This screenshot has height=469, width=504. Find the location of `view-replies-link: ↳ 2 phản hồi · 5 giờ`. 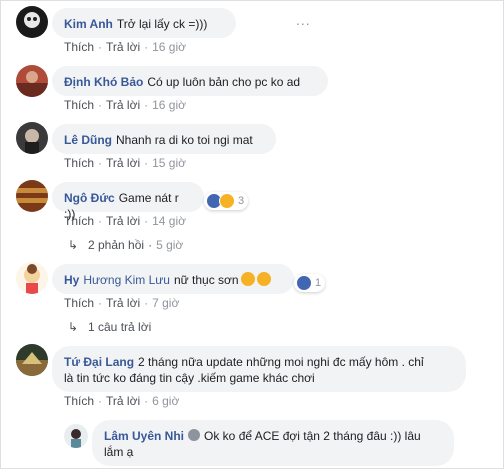

view-replies-link: ↳ 2 phản hồi · 5 giờ is located at coordinates (125, 245).